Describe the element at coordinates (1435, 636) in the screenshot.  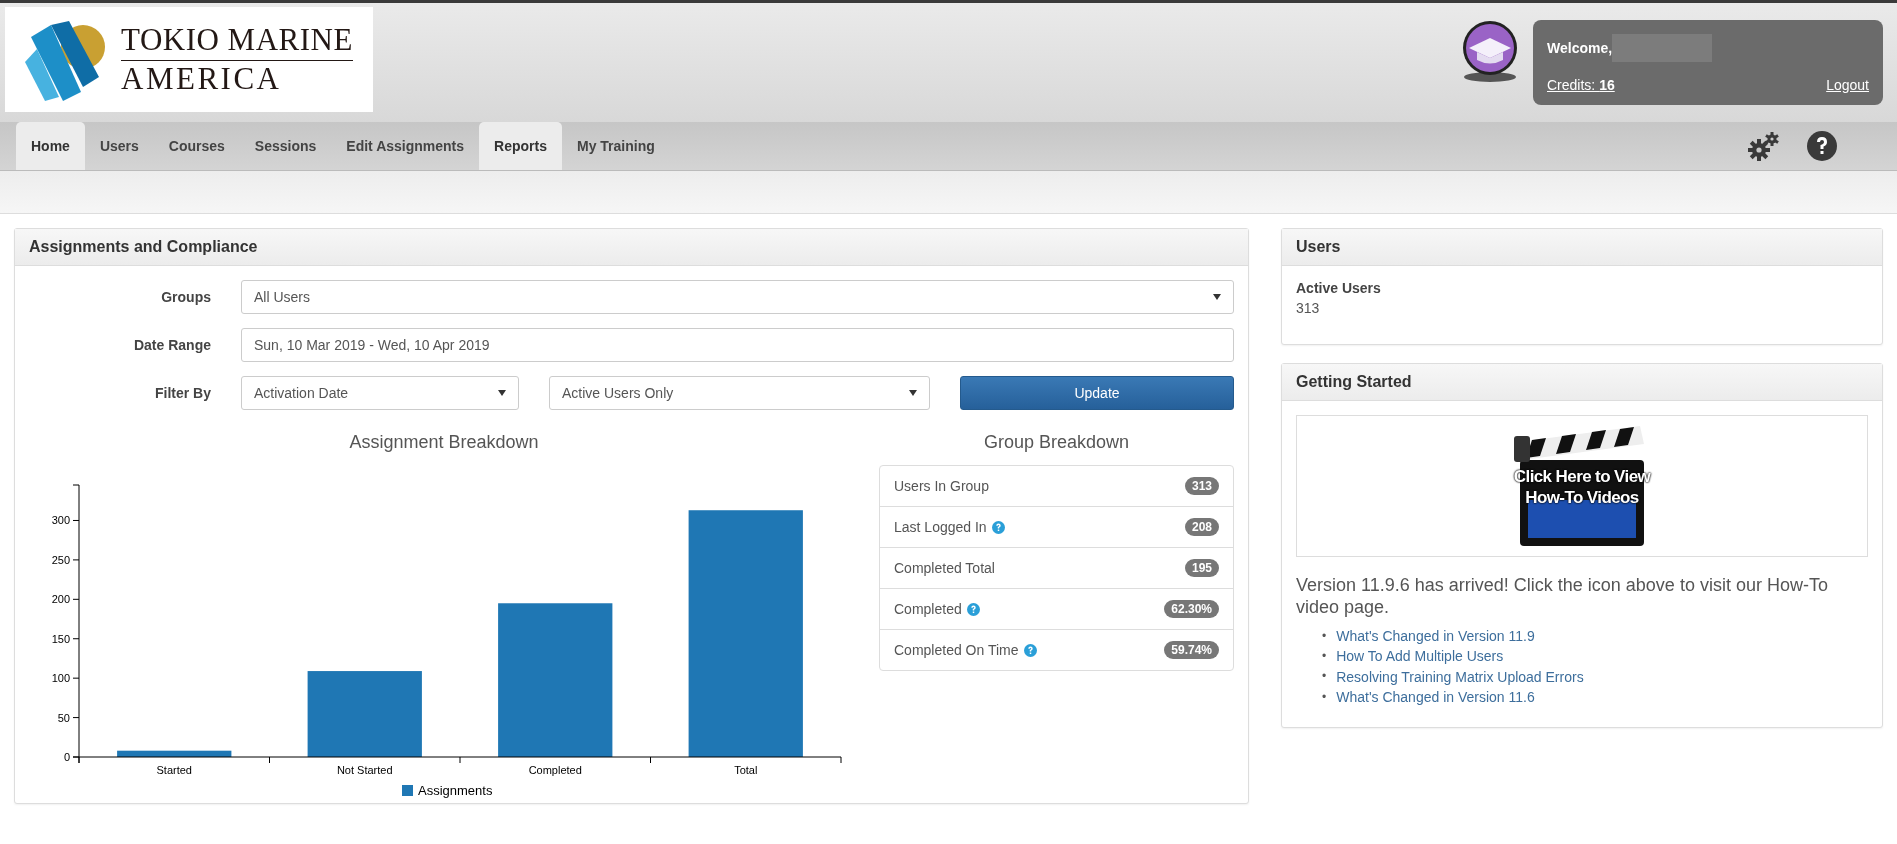
I see `help-link: What's Changed in Version 11.9` at that location.